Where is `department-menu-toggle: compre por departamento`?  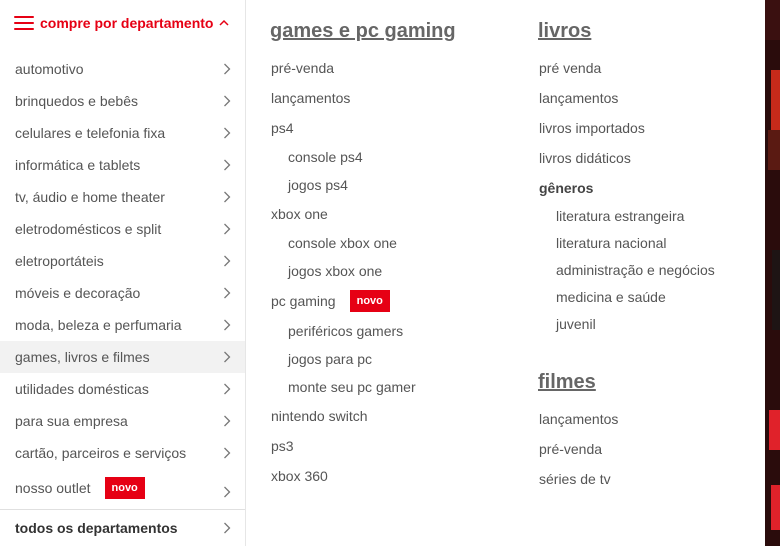
department-menu-toggle: compre por departamento is located at coordinates (122, 23).